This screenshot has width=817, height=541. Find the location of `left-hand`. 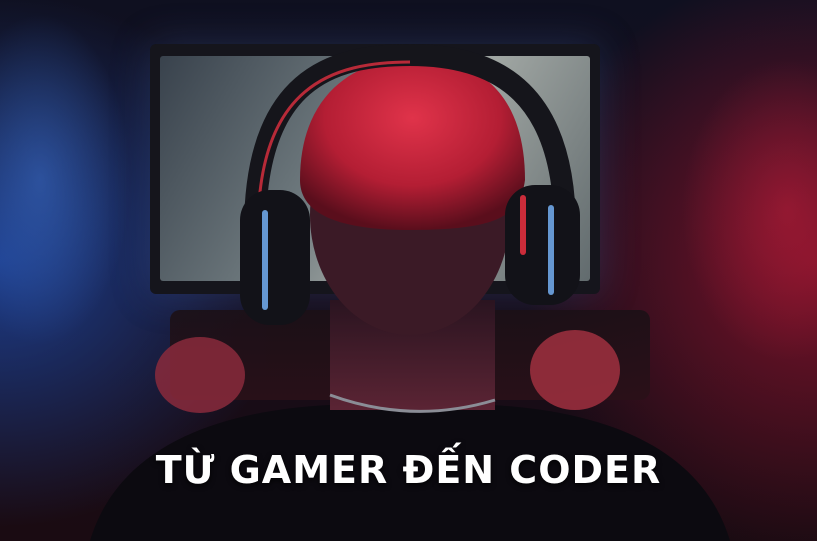

left-hand is located at coordinates (200, 375).